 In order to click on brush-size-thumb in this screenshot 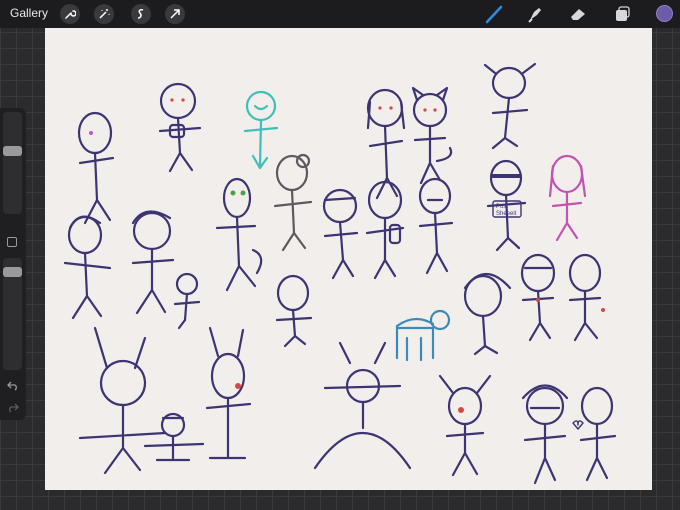, I will do `click(12, 151)`.